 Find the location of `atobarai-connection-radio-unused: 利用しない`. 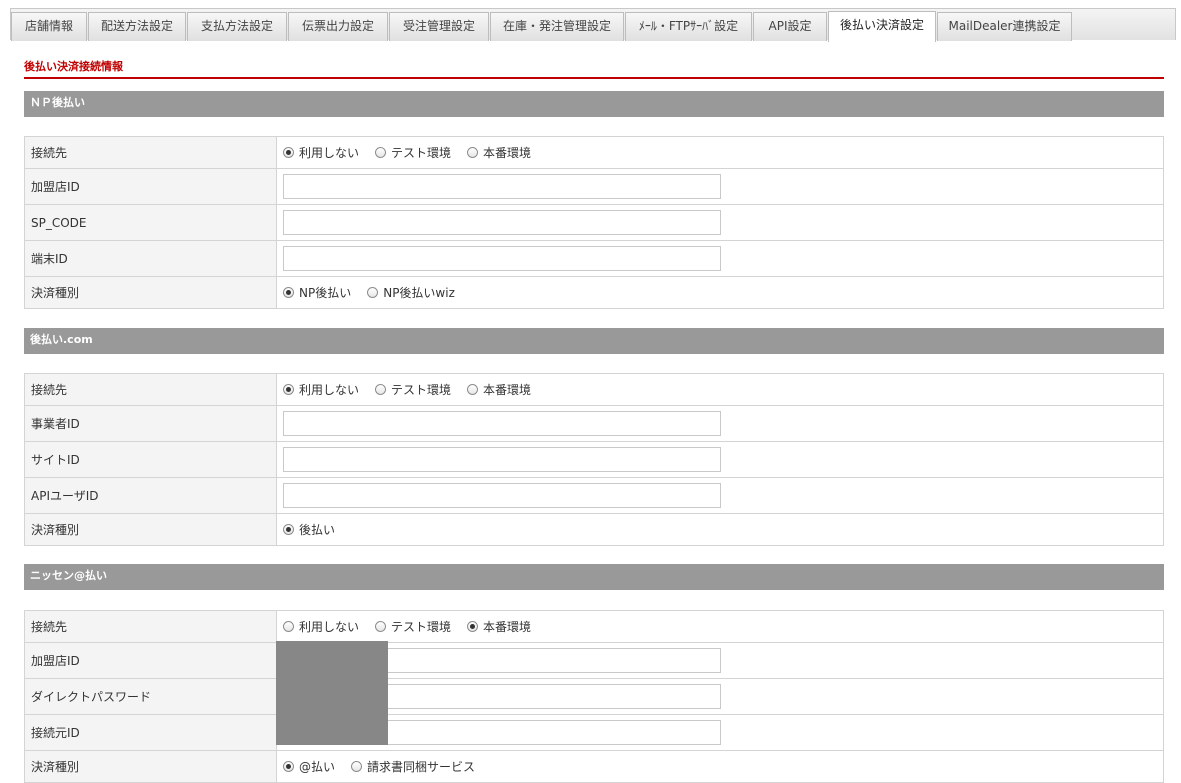

atobarai-connection-radio-unused: 利用しない is located at coordinates (321, 389).